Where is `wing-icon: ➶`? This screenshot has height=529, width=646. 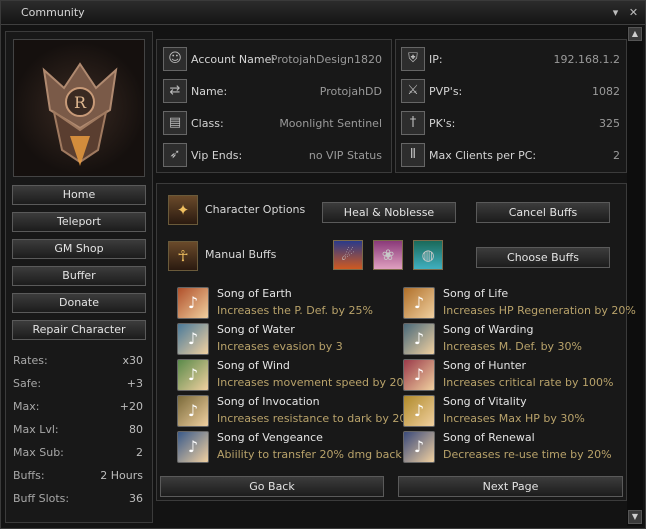
wing-icon: ➶ is located at coordinates (175, 155).